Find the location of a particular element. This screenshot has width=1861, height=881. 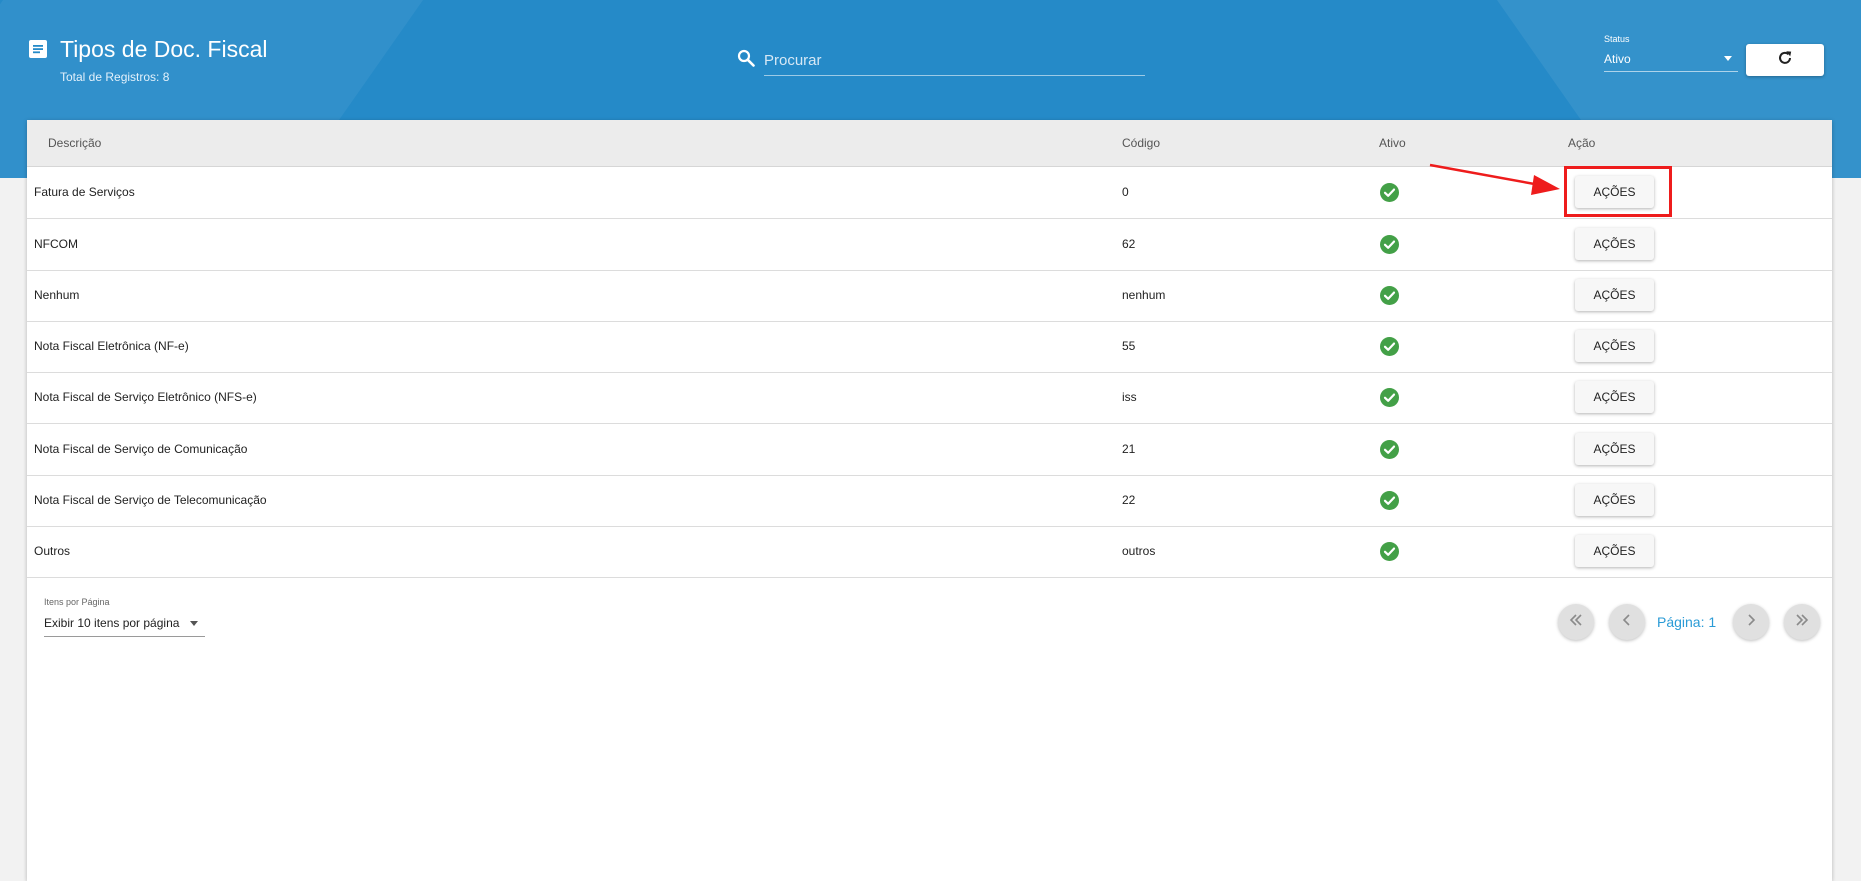

cell-descricao: Nota Fiscal Eletrônica (NF-e) is located at coordinates (111, 346).